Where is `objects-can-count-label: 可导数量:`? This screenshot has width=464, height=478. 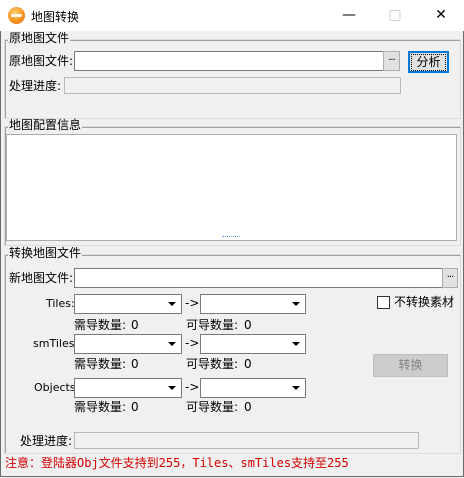
objects-can-count-label: 可导数量: is located at coordinates (212, 407).